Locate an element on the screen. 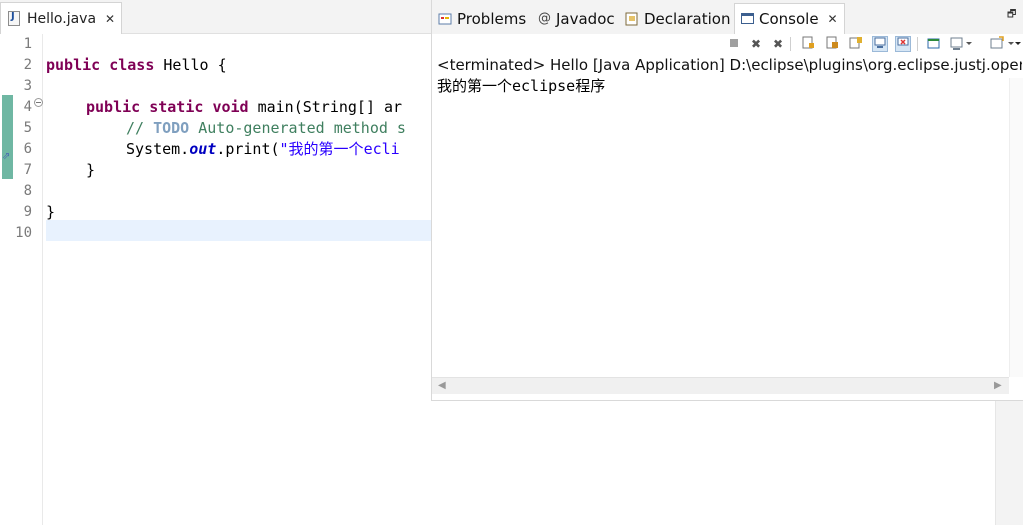 The image size is (1023, 525). overview-ruler is located at coordinates (1009, 462).